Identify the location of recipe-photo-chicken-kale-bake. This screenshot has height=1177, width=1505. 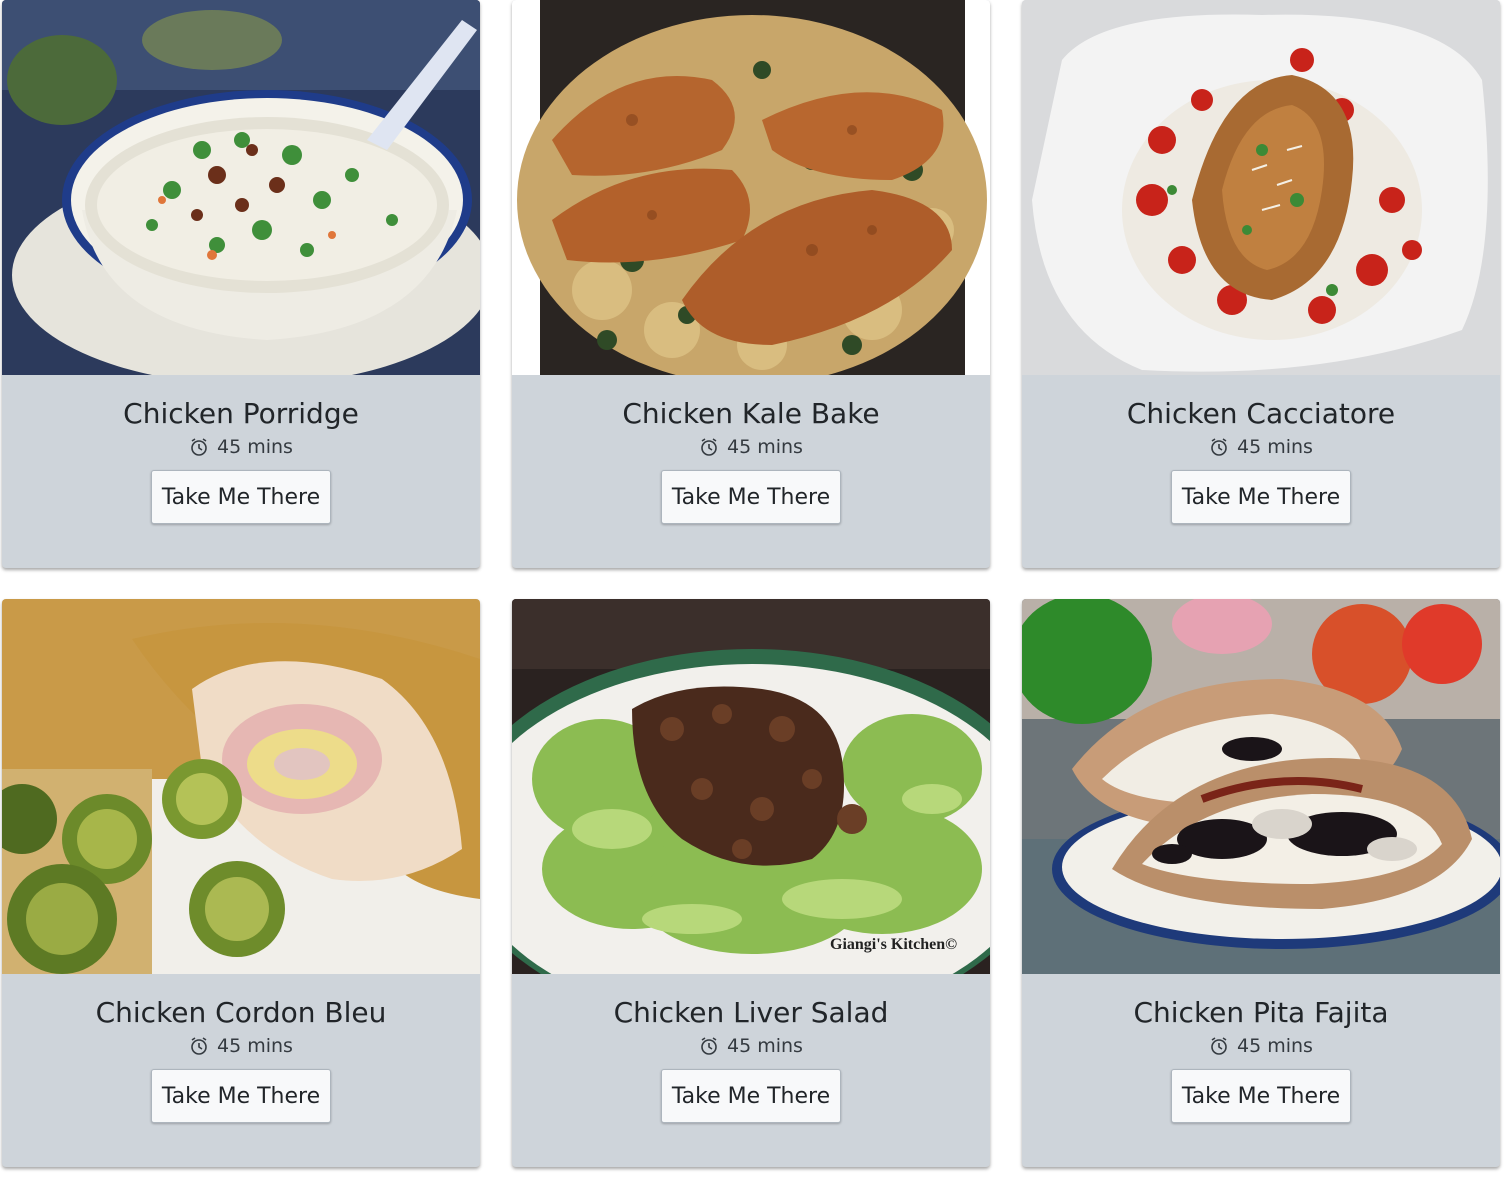
(751, 187).